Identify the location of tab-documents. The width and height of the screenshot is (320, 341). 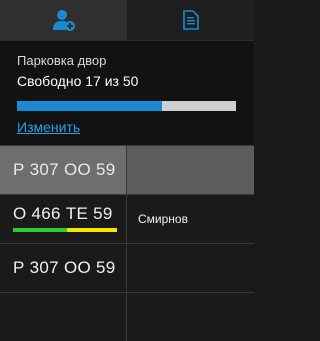
(190, 20).